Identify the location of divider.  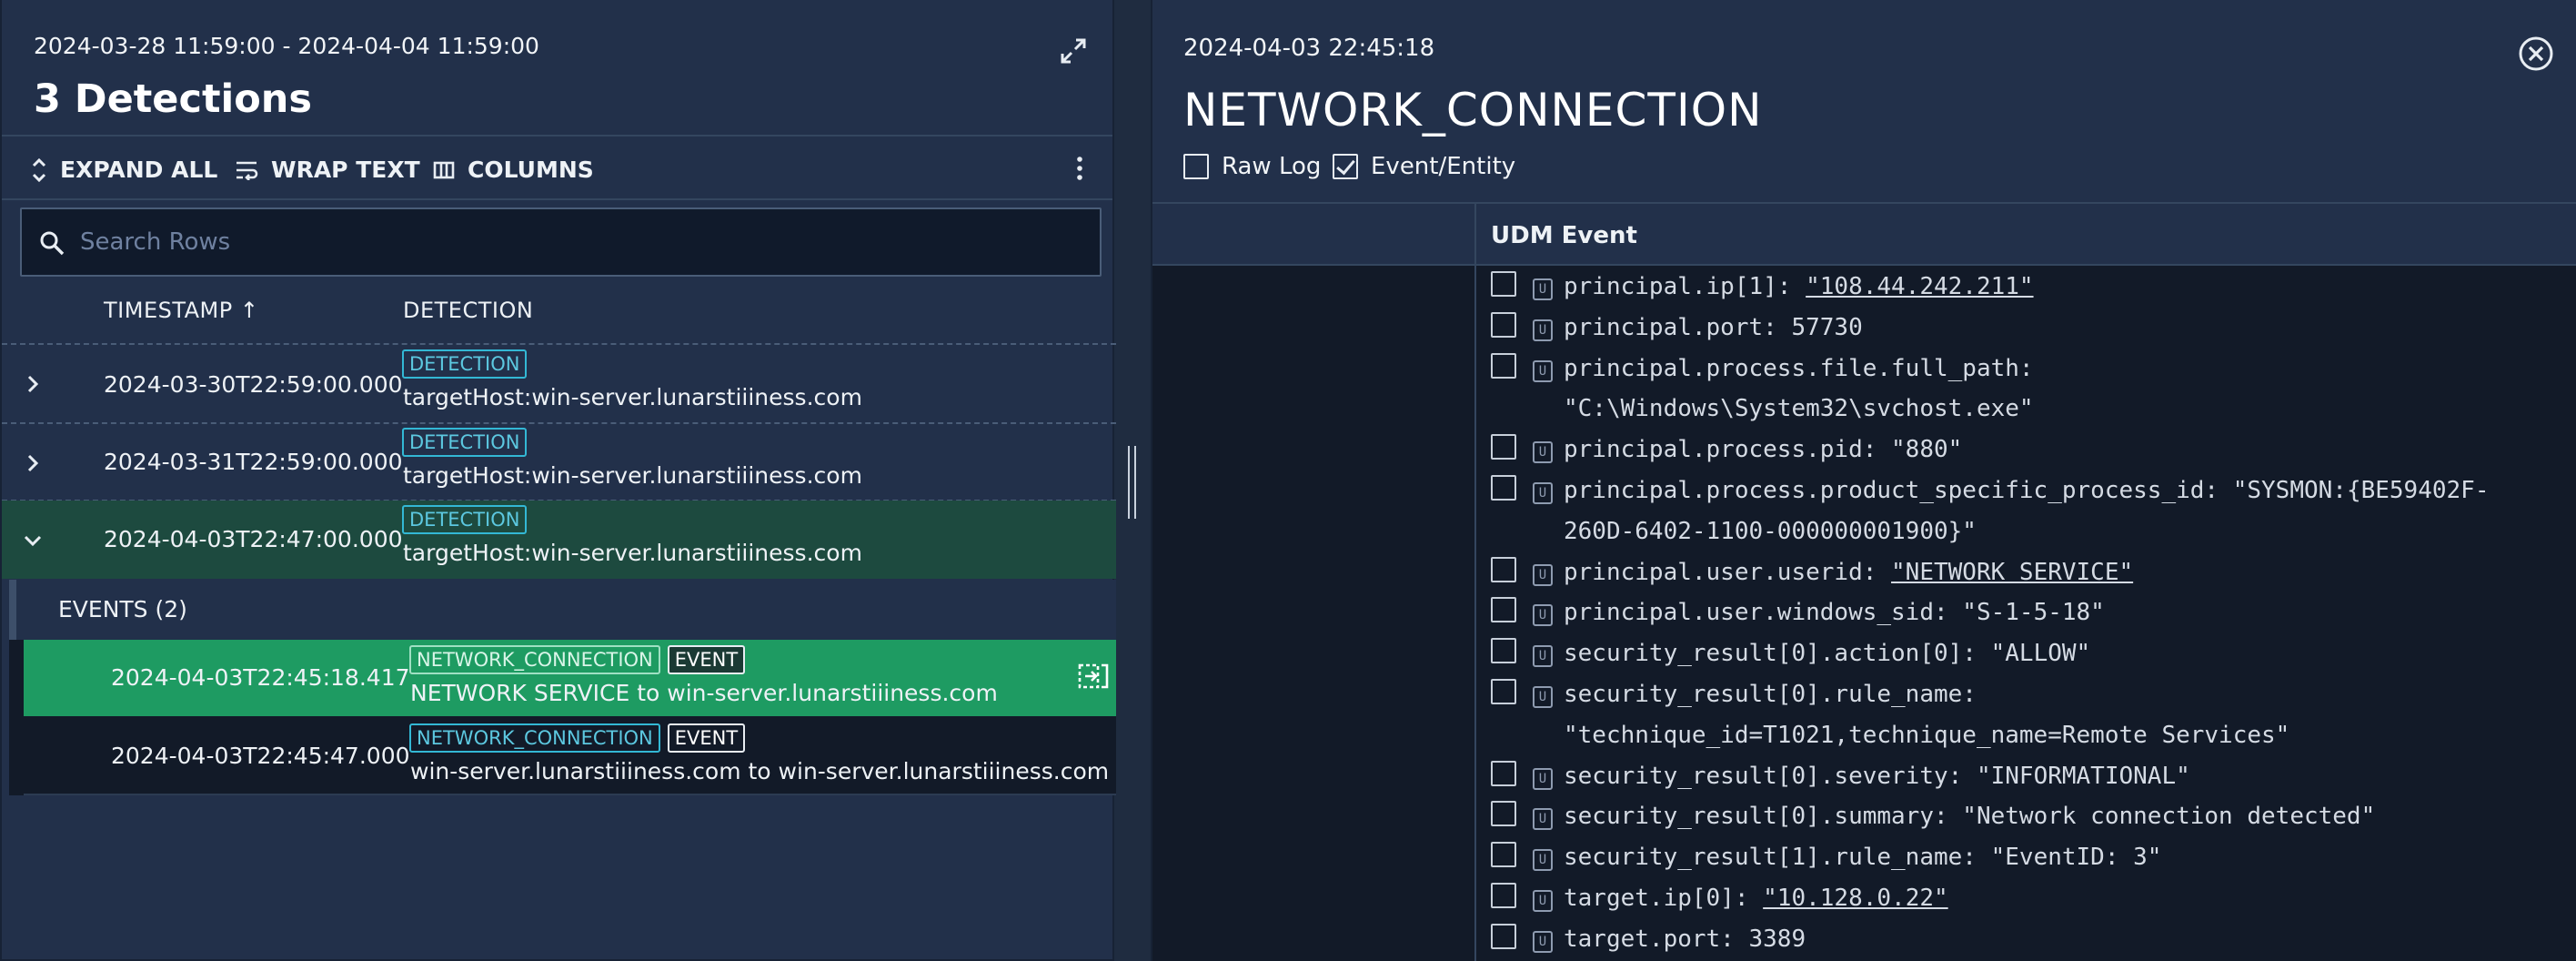
(570, 794).